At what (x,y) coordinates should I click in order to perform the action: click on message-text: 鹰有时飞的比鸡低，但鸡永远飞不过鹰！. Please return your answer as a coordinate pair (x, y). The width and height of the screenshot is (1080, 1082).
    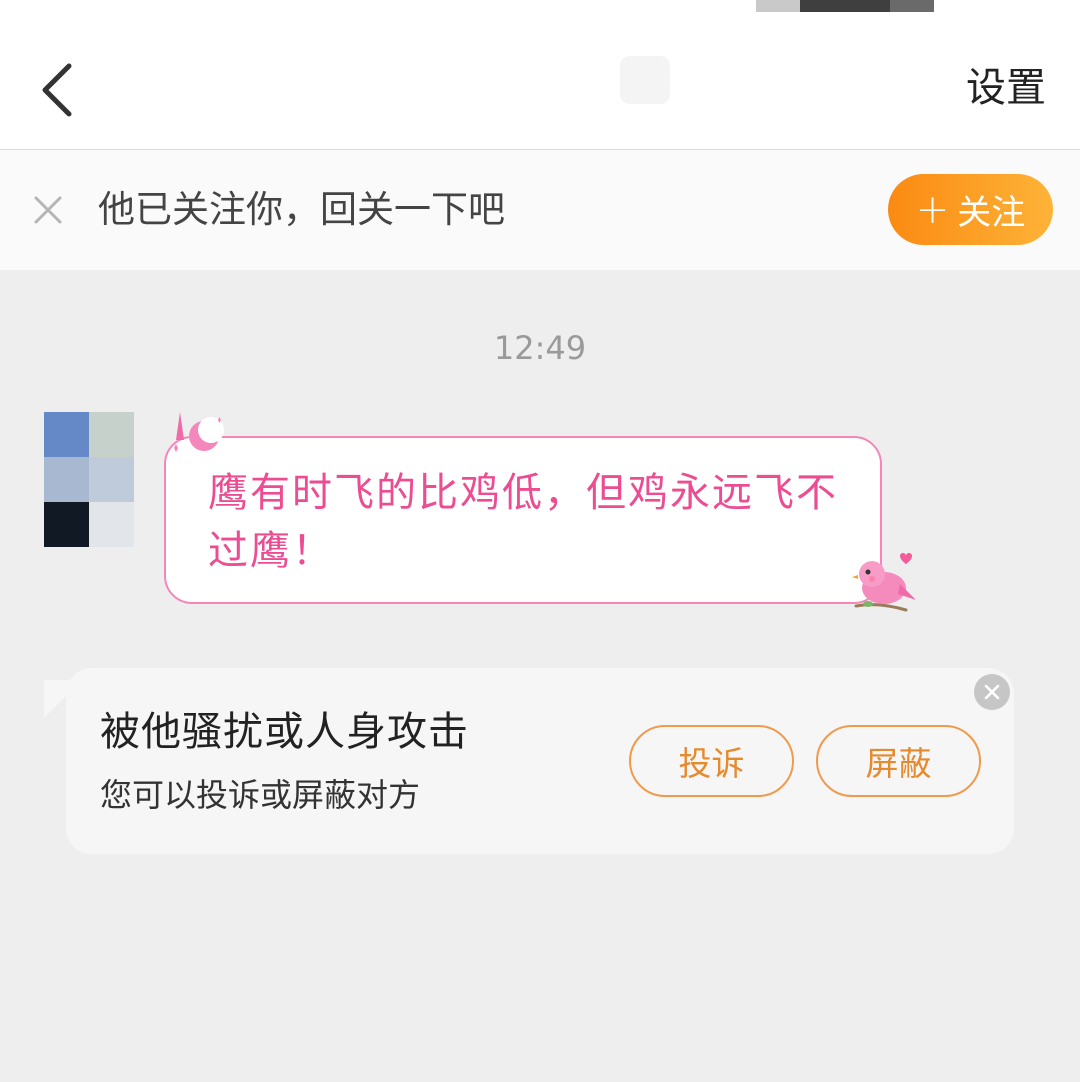
    Looking at the image, I should click on (523, 522).